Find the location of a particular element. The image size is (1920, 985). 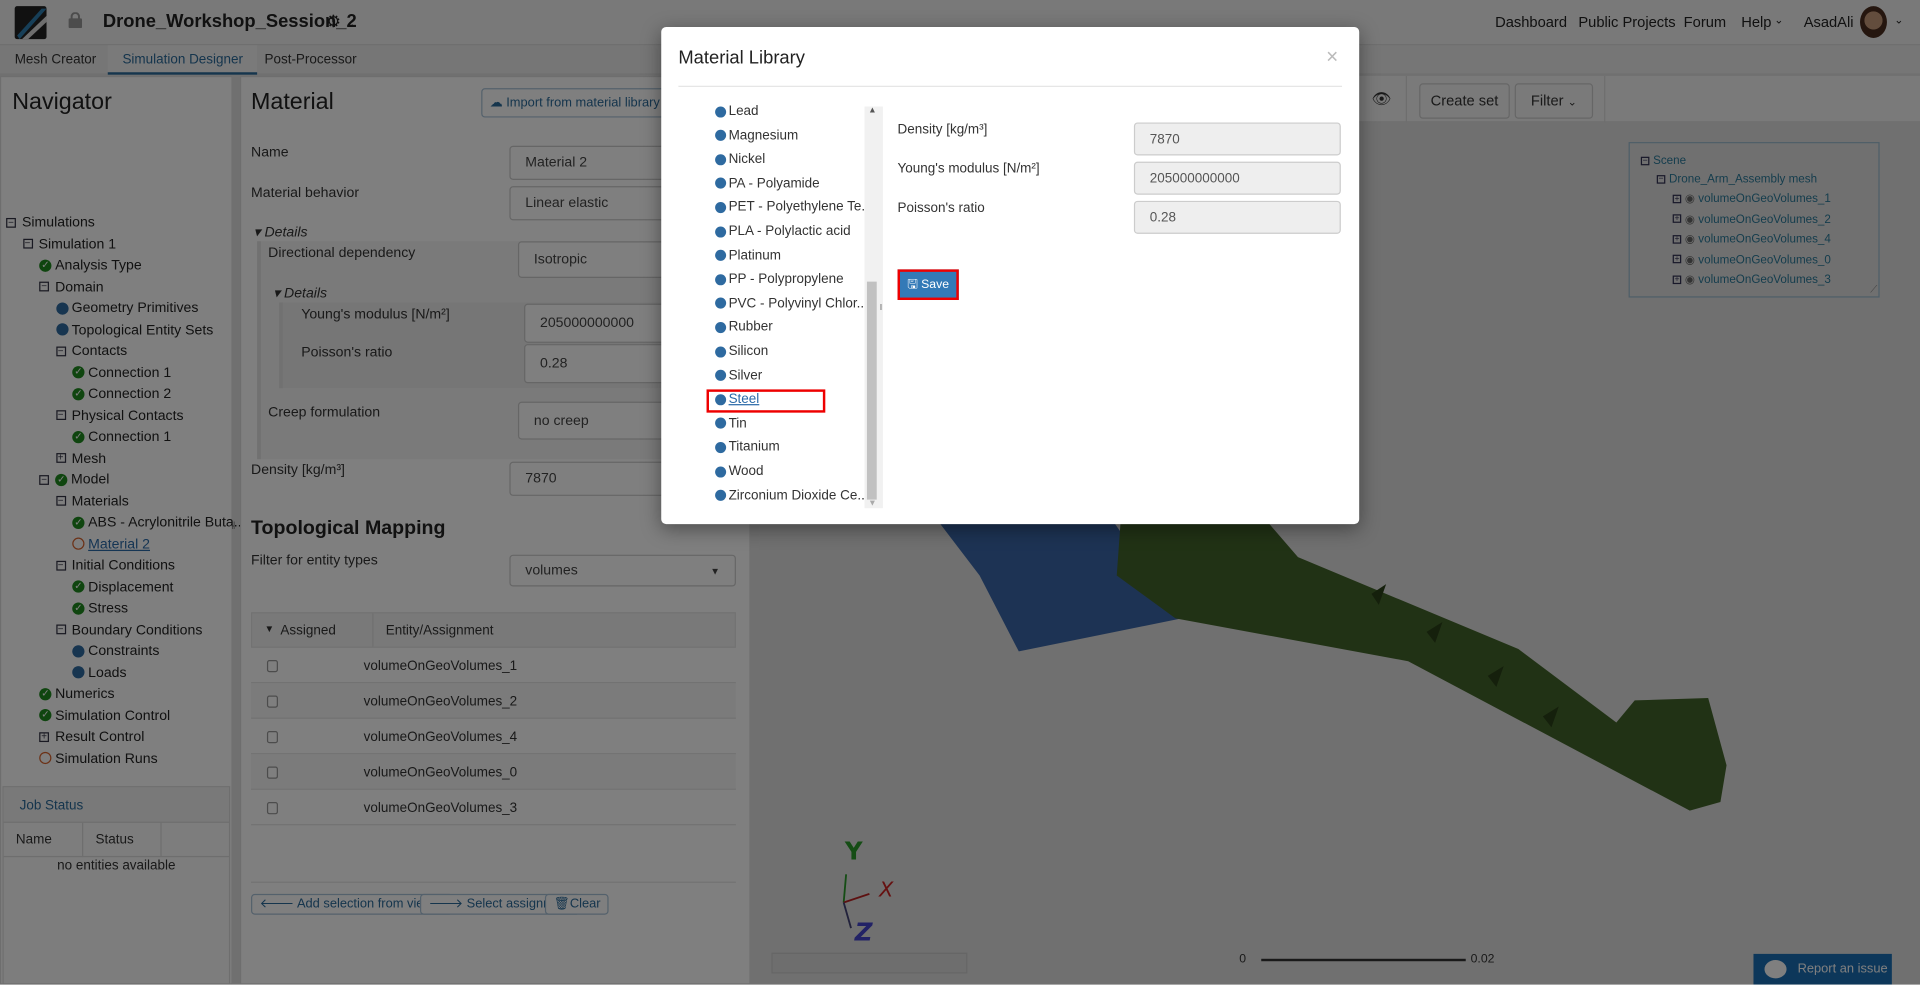

material-item-label: Magnesium is located at coordinates (763, 135).